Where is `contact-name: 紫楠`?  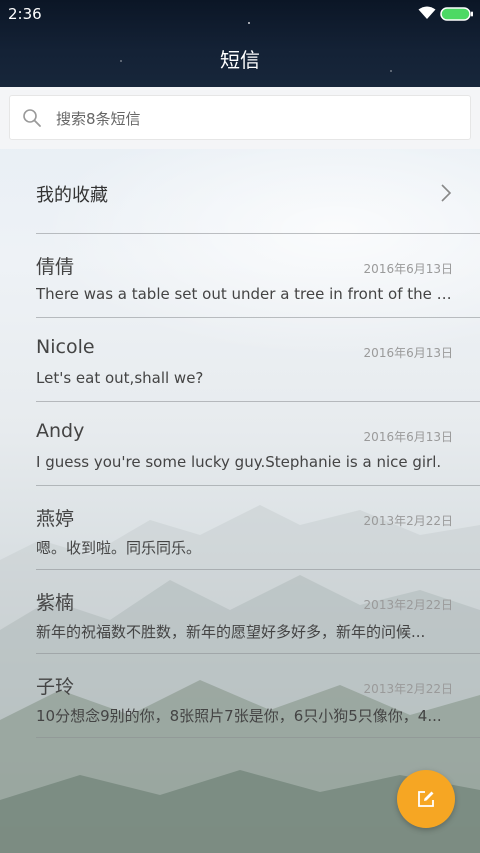
contact-name: 紫楠 is located at coordinates (55, 603).